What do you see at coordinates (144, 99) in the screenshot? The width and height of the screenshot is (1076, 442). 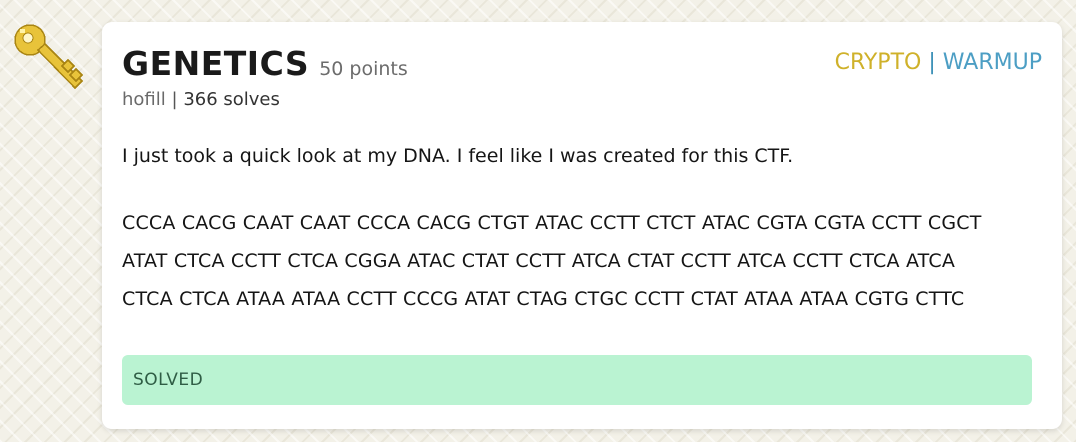 I see `author-name: hofill` at bounding box center [144, 99].